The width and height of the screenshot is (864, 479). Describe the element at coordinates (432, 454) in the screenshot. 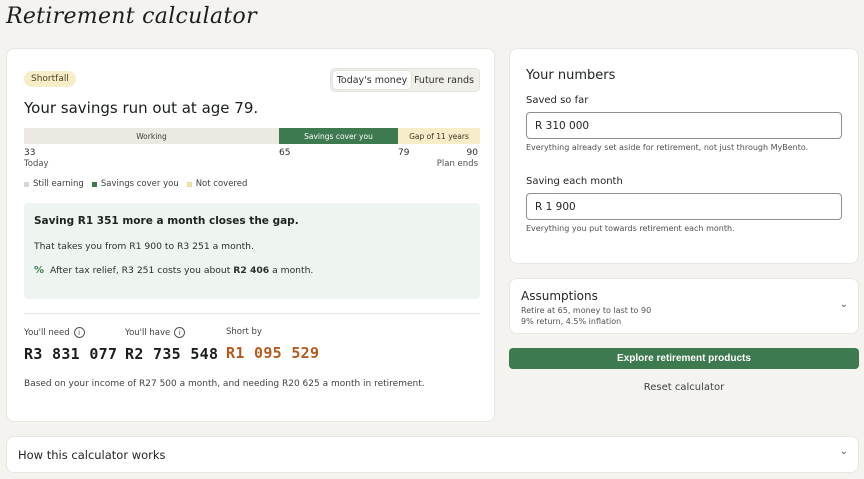

I see `how-it-works-accordion: How this calculator works ⌄` at that location.